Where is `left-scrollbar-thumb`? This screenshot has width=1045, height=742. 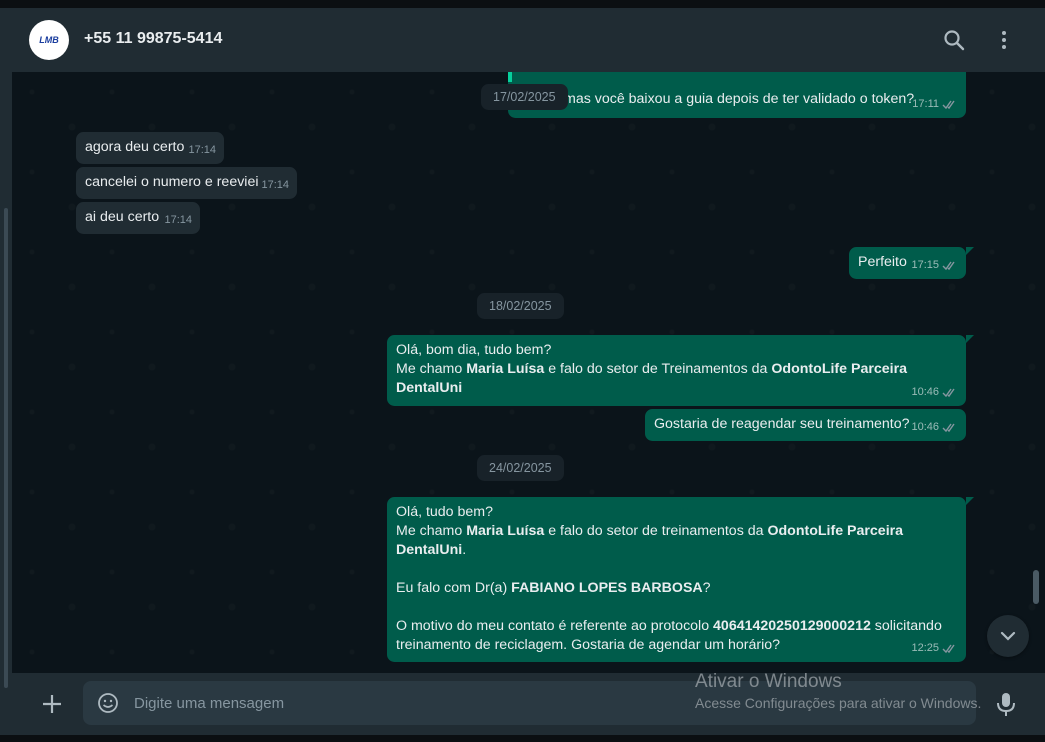
left-scrollbar-thumb is located at coordinates (6, 448).